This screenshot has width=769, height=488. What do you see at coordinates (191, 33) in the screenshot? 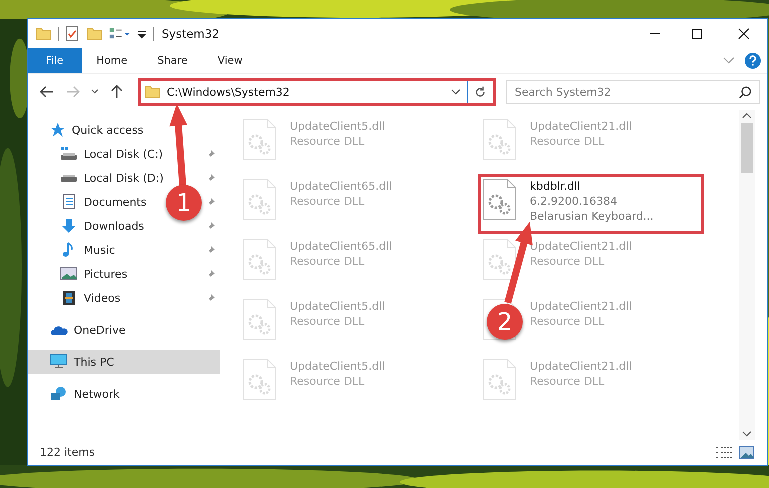
I see `window-title: System32` at bounding box center [191, 33].